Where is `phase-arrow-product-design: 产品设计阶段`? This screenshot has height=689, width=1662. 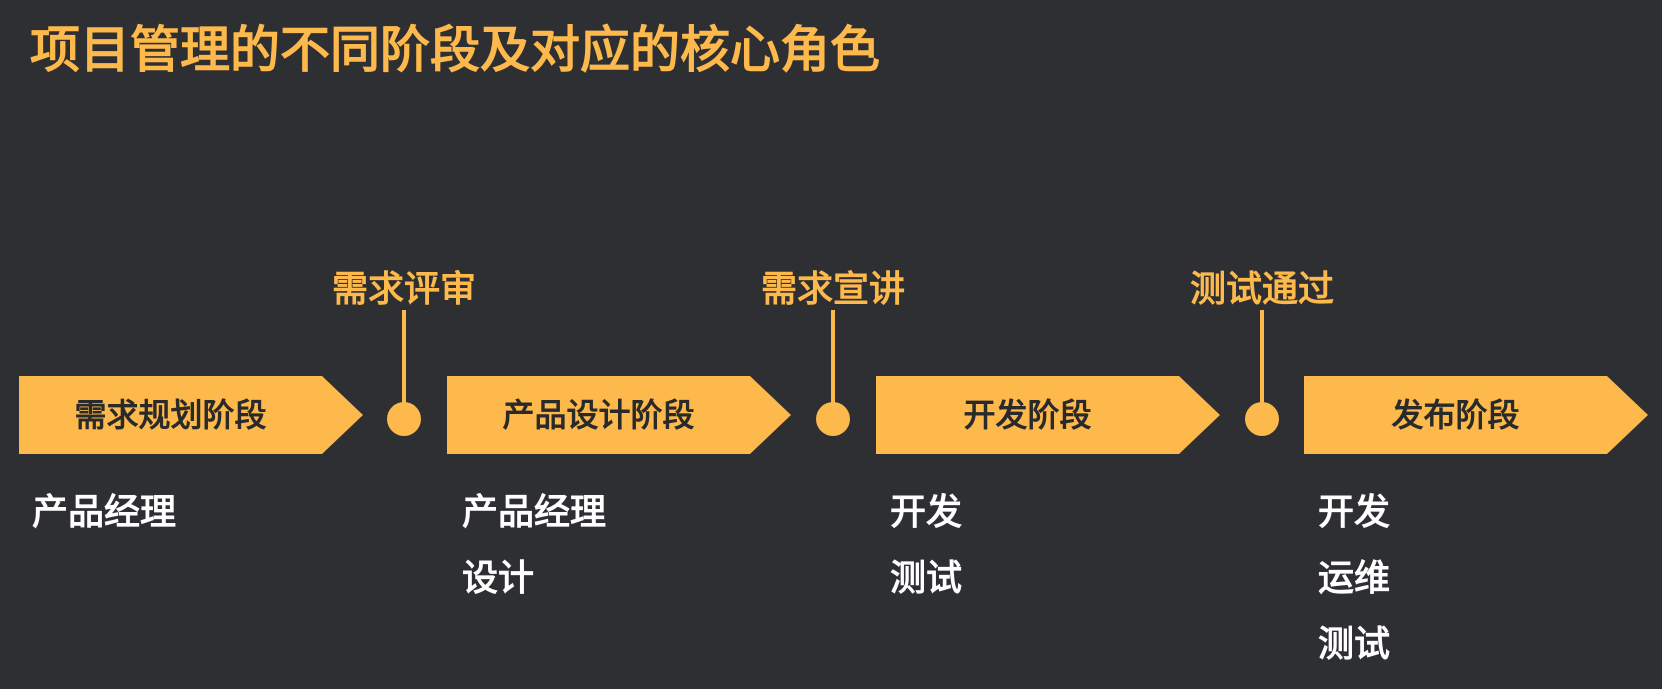 phase-arrow-product-design: 产品设计阶段 is located at coordinates (619, 415).